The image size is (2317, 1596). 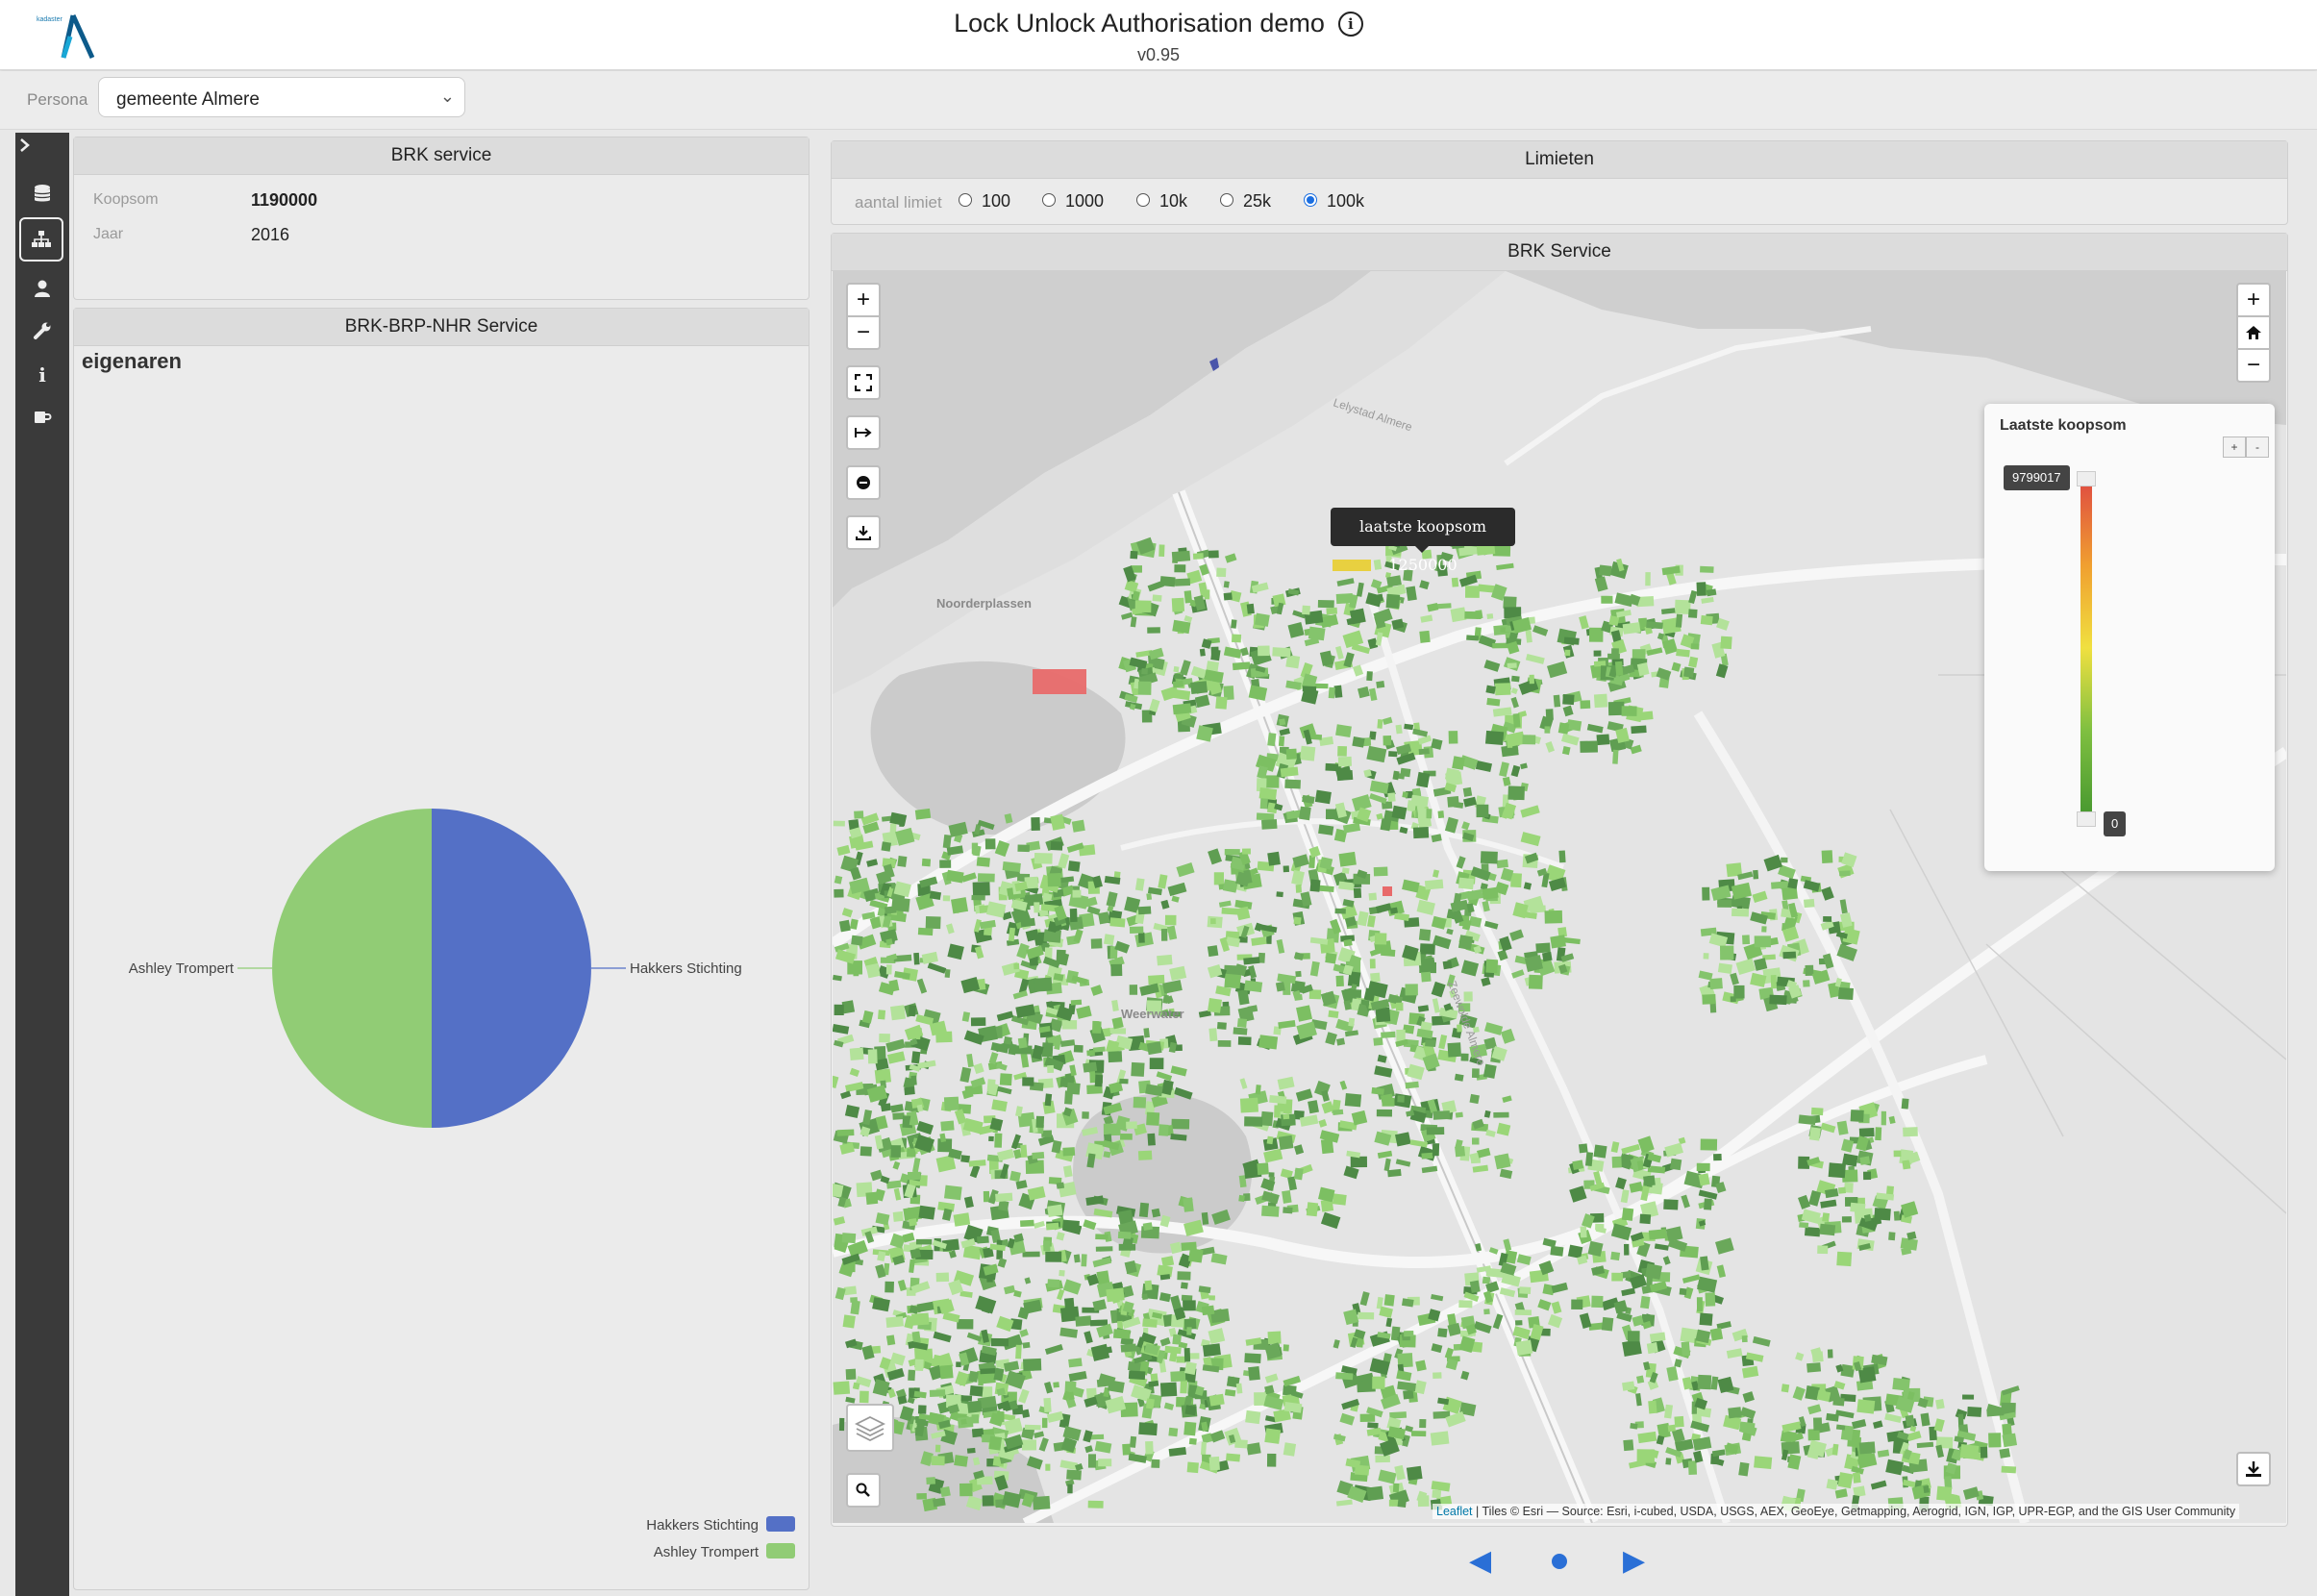 I want to click on user-icon, so click(x=42, y=289).